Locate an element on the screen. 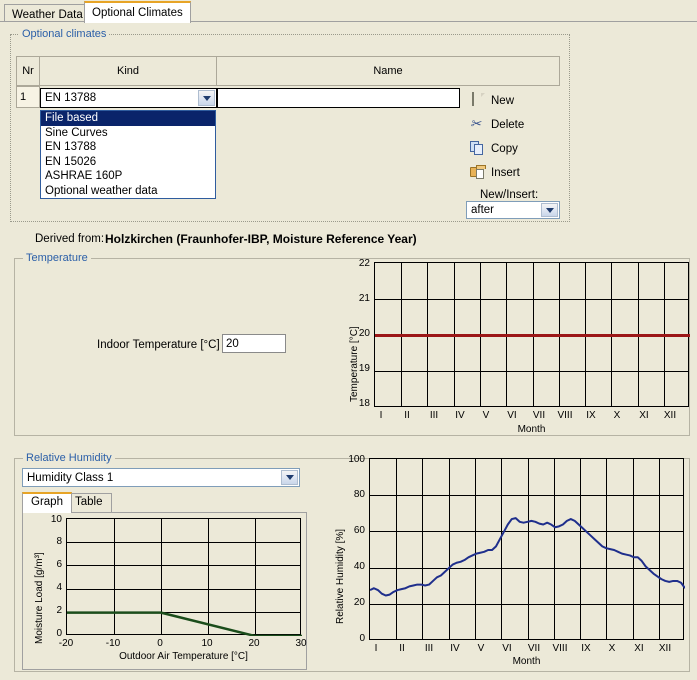 The width and height of the screenshot is (697, 680). optional-climates-legend: Optional climates is located at coordinates (64, 34).